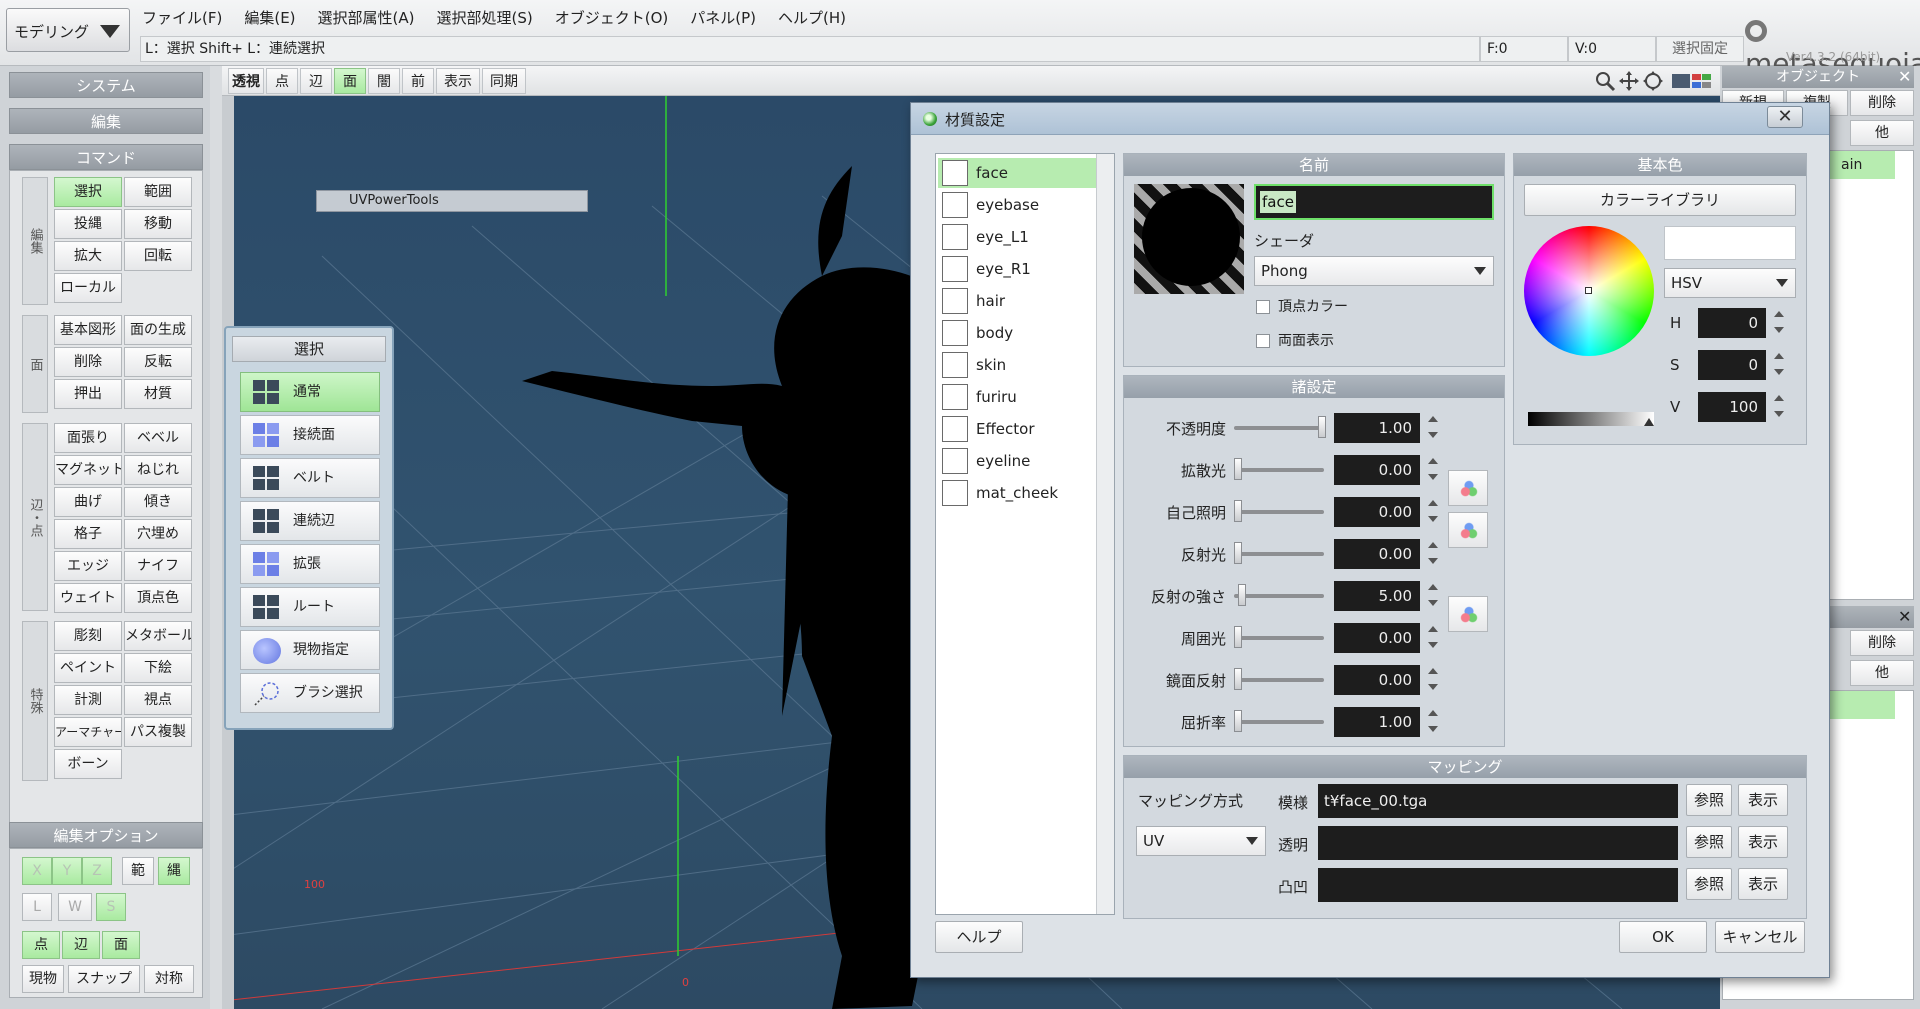 Image resolution: width=1920 pixels, height=1009 pixels. I want to click on opt-face: 面, so click(121, 945).